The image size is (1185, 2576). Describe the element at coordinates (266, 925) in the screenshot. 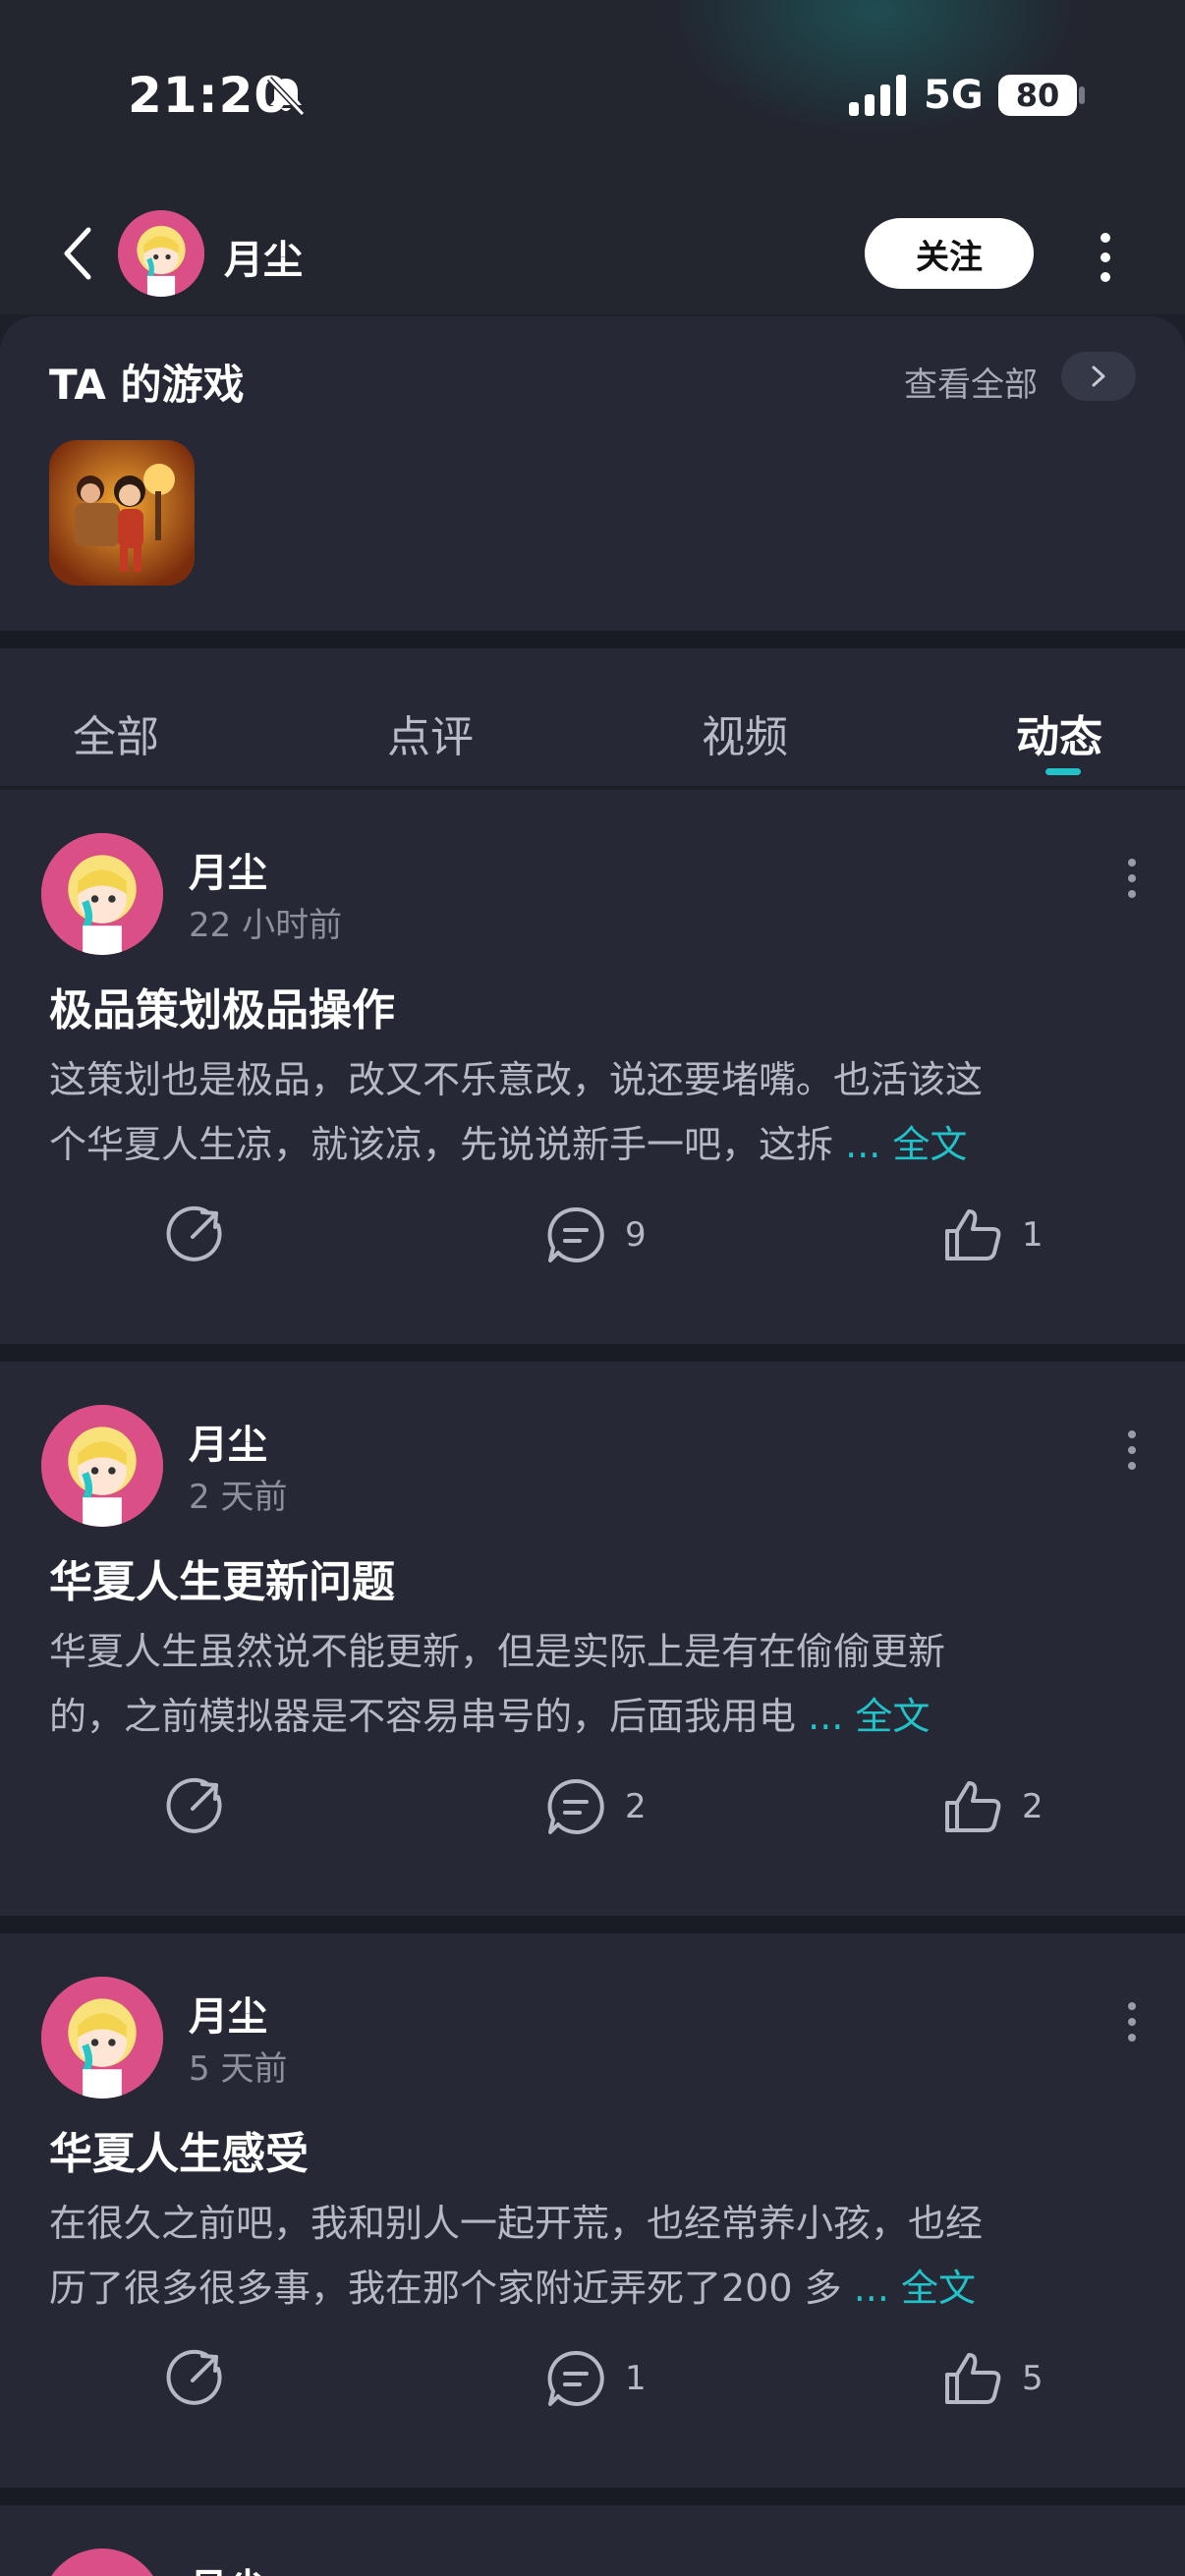

I see `post-time: 22 小时前` at that location.